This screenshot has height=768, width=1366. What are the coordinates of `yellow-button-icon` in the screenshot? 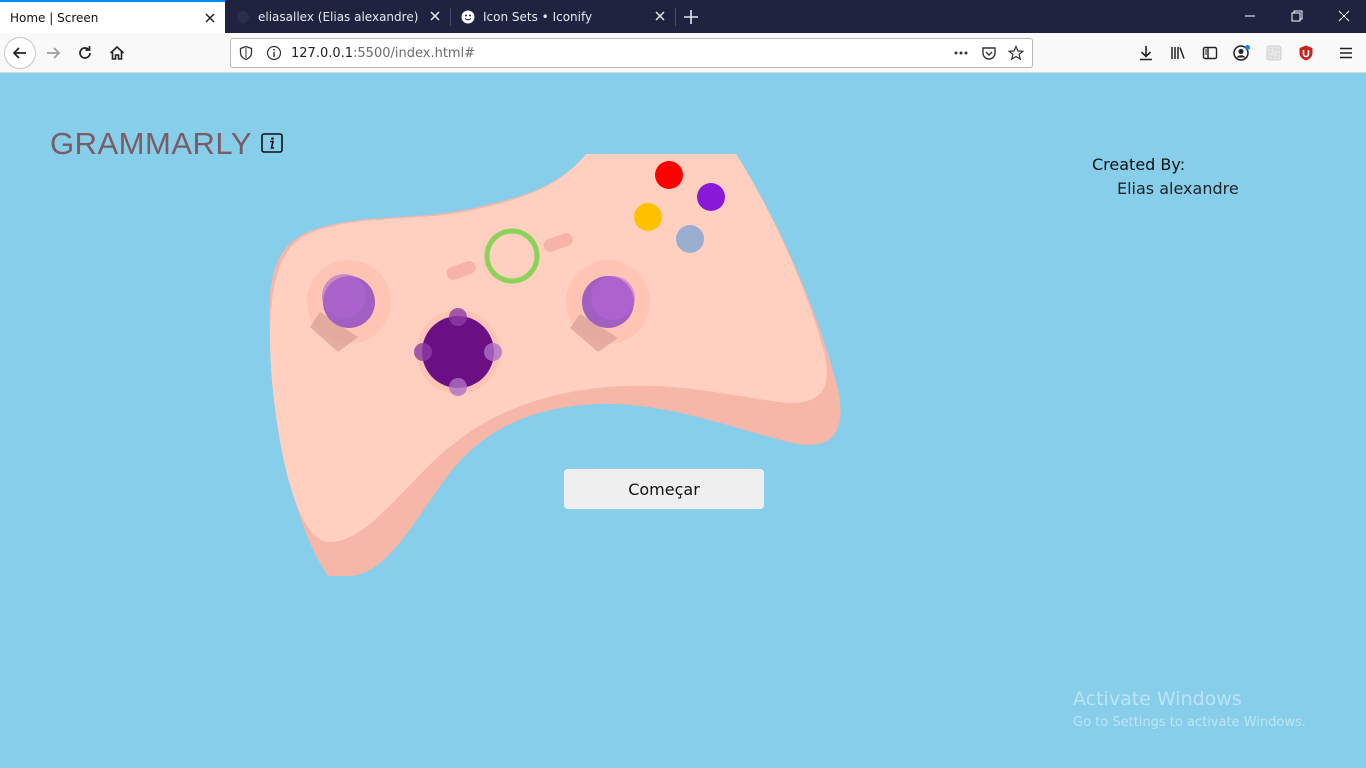 It's located at (648, 217).